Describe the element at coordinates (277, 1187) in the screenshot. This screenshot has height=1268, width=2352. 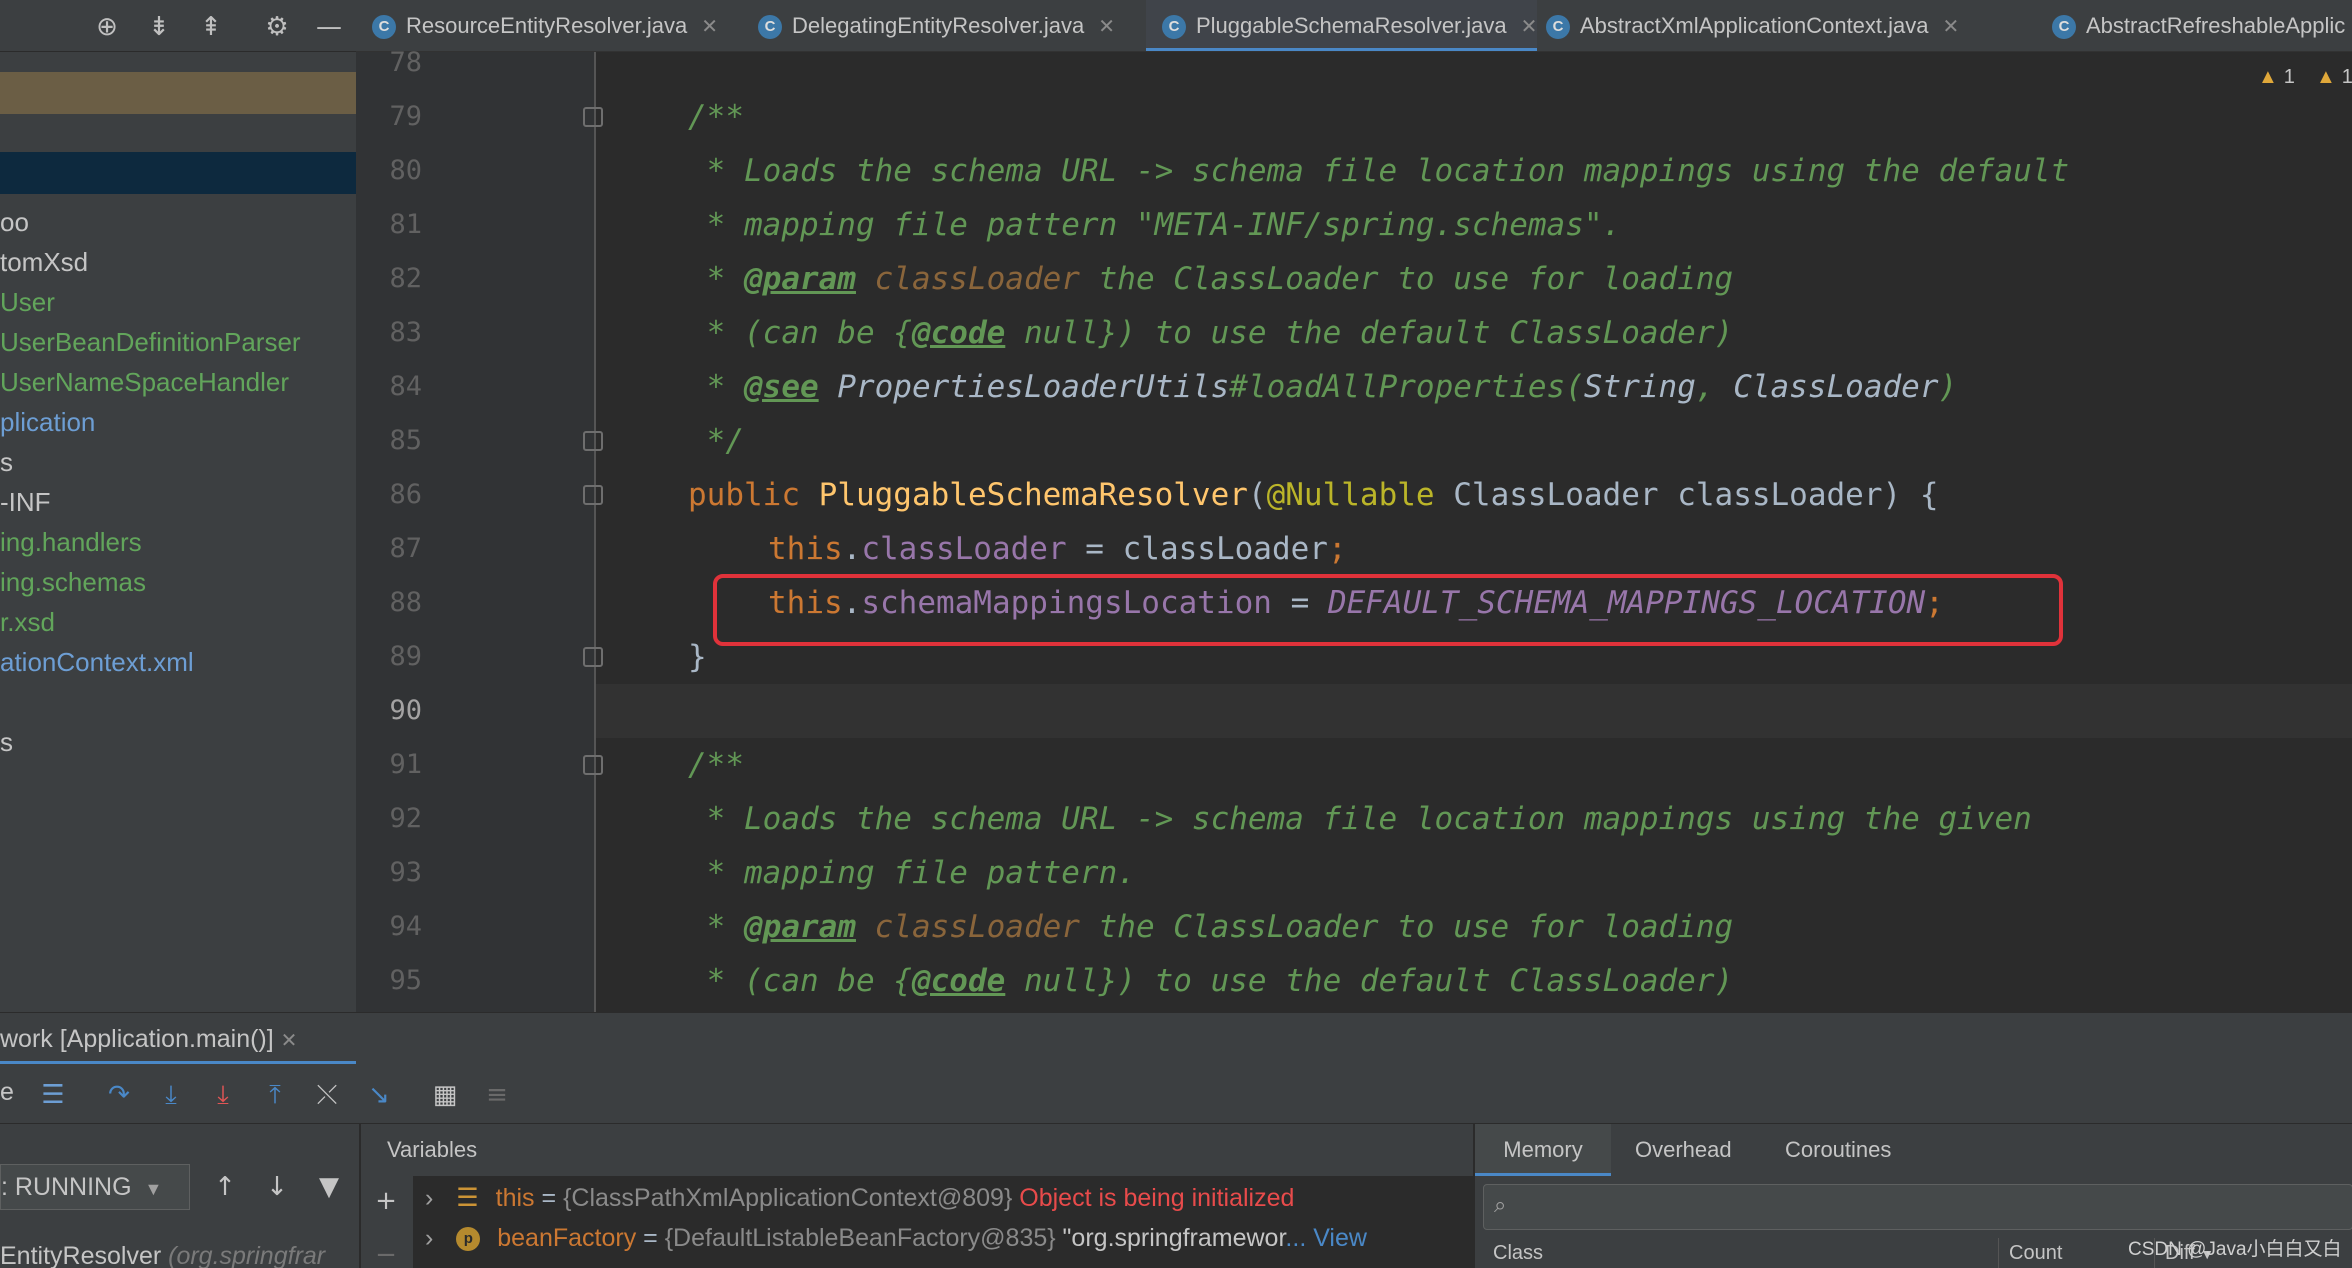
I see `arrow-down-icon: ↓` at that location.